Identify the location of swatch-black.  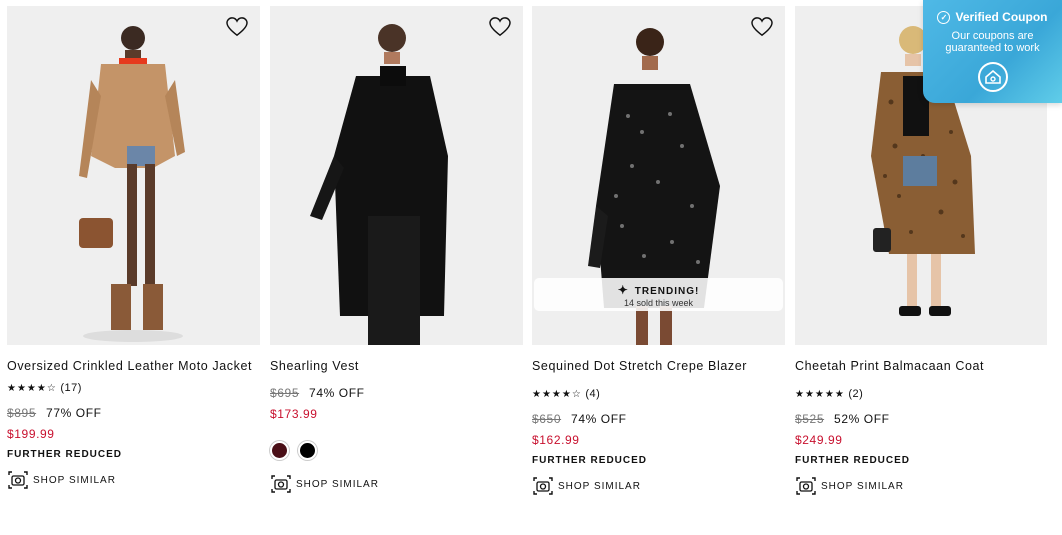
(307, 450).